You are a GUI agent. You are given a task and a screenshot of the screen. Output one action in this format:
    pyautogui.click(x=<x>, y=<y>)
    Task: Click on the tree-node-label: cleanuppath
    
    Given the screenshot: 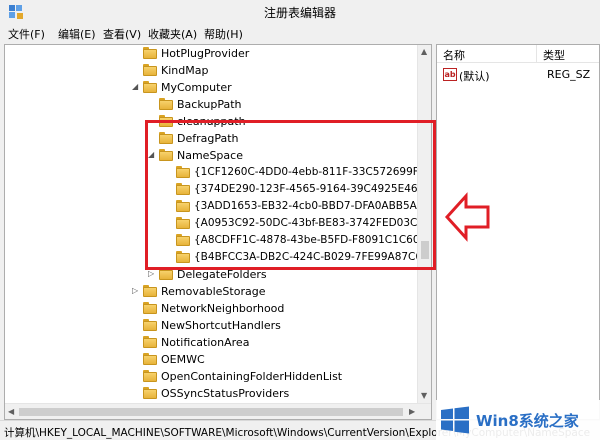 What is the action you would take?
    pyautogui.click(x=211, y=121)
    